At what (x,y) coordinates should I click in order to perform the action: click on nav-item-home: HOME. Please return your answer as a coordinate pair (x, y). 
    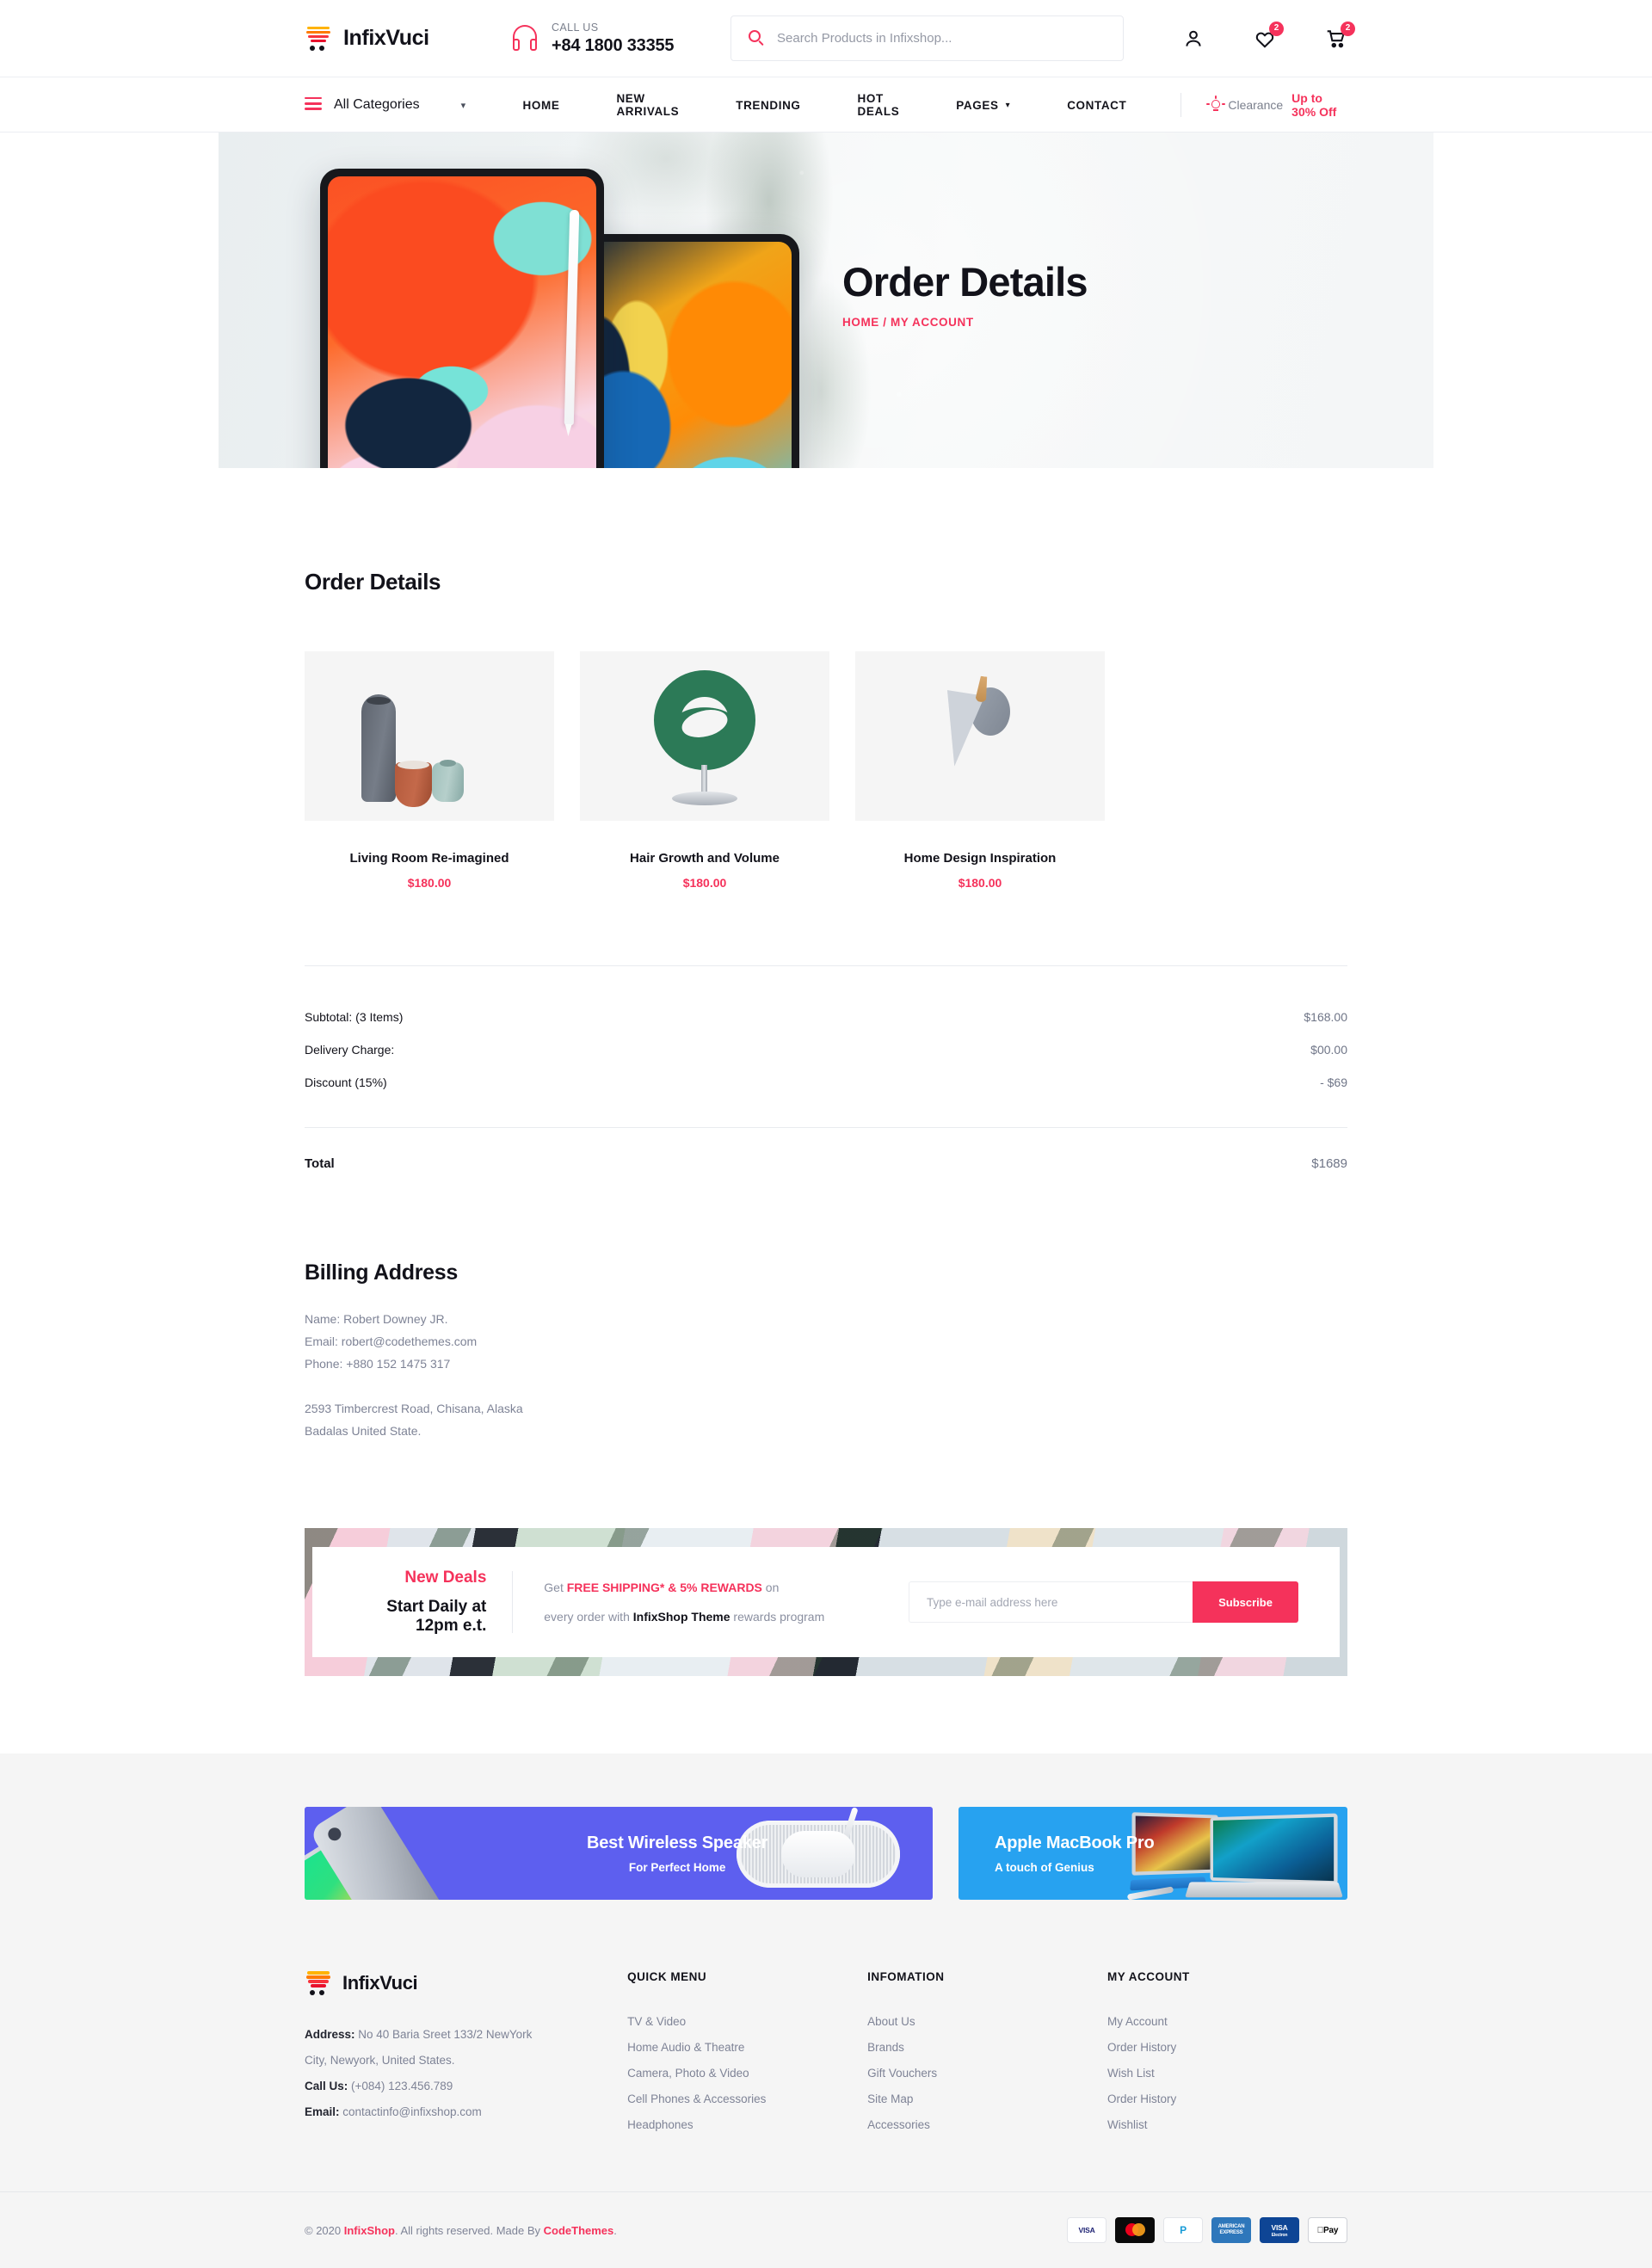
    Looking at the image, I should click on (542, 106).